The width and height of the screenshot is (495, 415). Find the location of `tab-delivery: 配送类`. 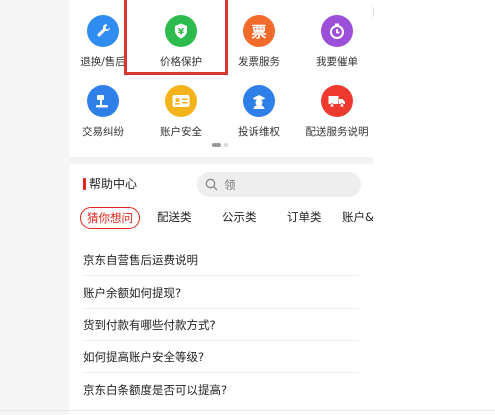

tab-delivery: 配送类 is located at coordinates (174, 218).